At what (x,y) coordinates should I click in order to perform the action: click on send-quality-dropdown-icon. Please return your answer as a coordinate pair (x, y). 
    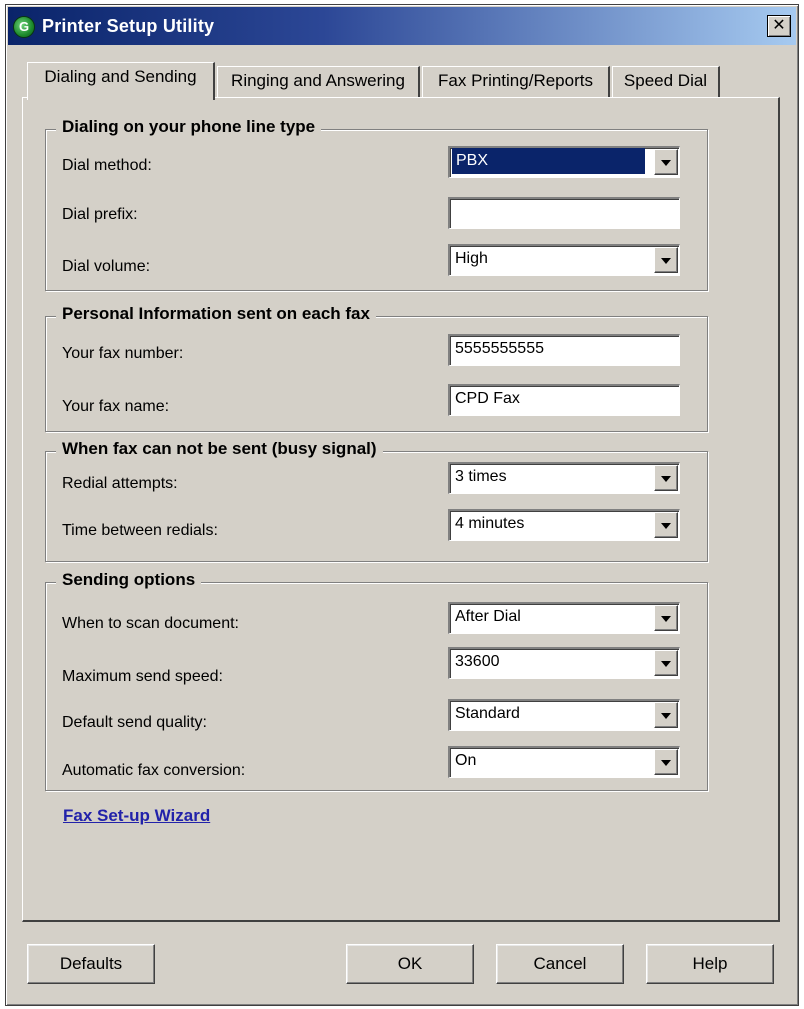
    Looking at the image, I should click on (666, 715).